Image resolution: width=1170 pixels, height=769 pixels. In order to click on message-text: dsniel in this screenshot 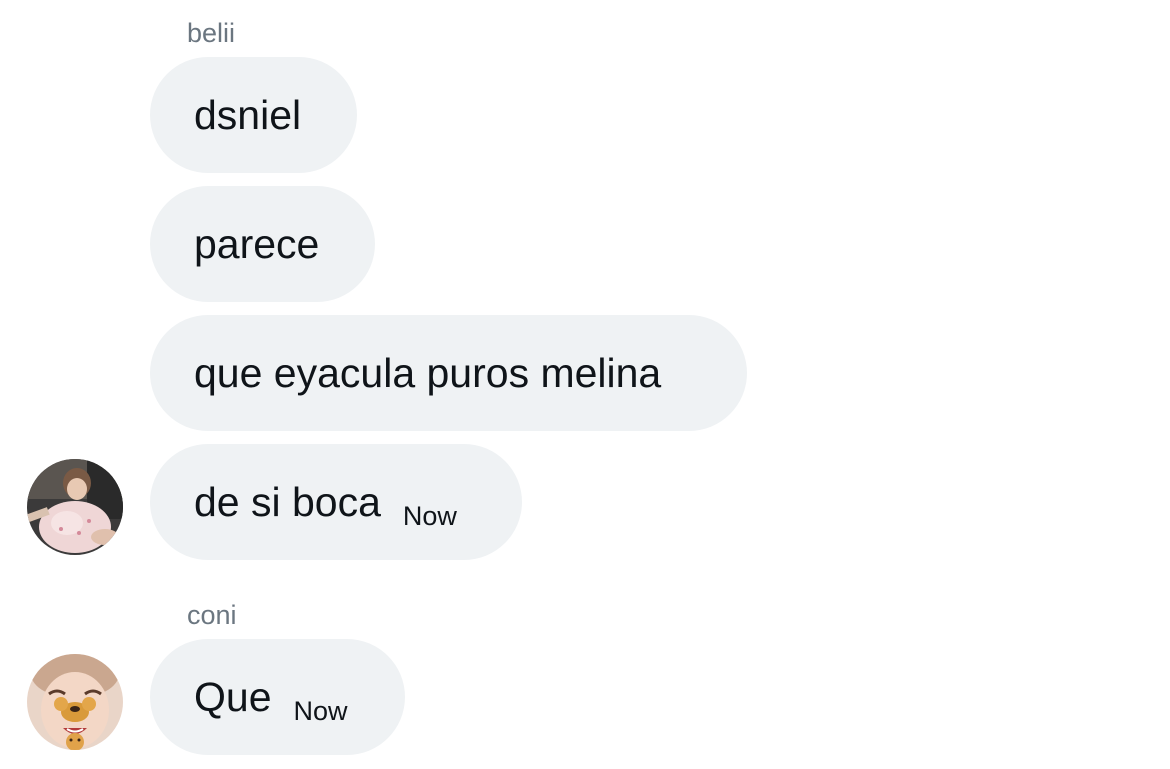, I will do `click(248, 114)`.